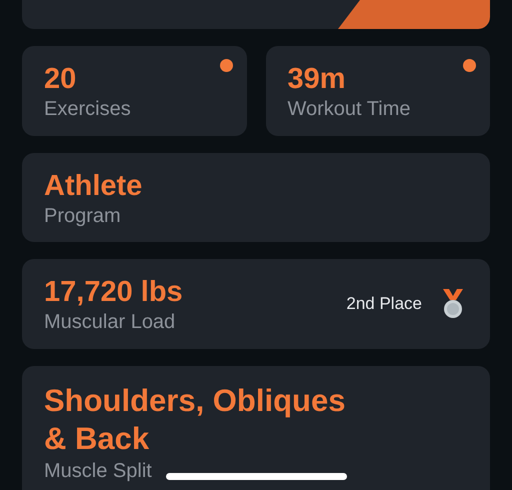 The width and height of the screenshot is (512, 490). What do you see at coordinates (98, 471) in the screenshot?
I see `split-label: Muscle Split` at bounding box center [98, 471].